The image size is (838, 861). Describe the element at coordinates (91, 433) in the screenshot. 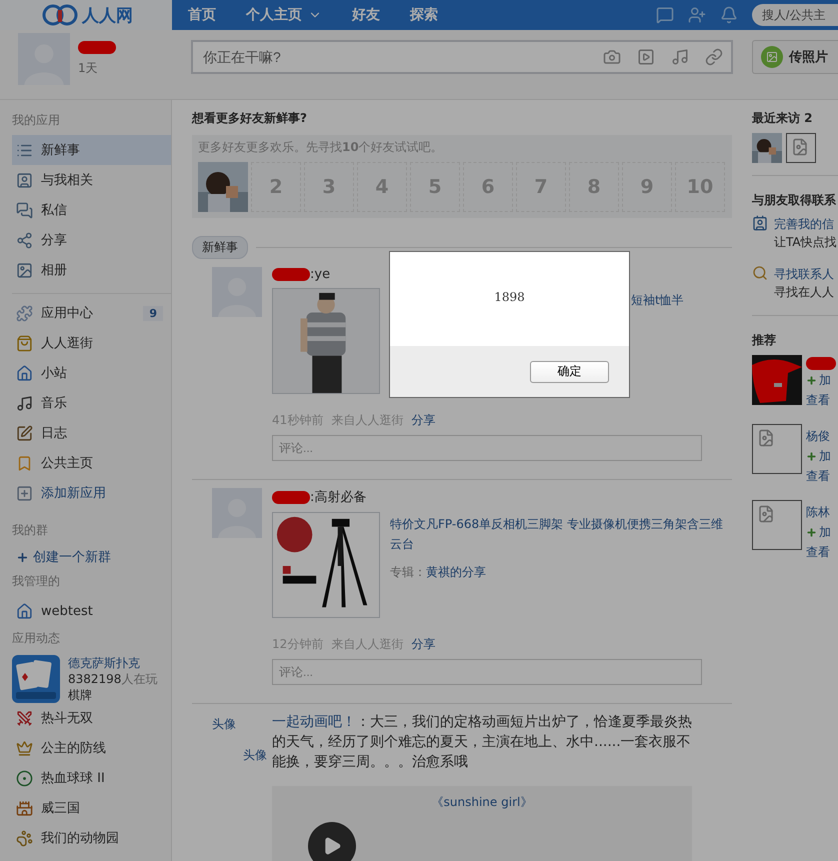

I see `sidebar-item: 日志` at that location.